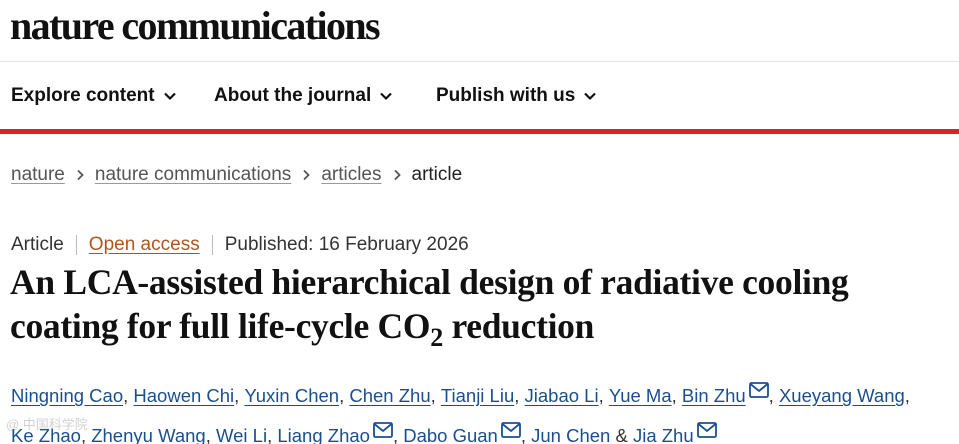 This screenshot has width=959, height=444. I want to click on author-link: Dabo Guan, so click(450, 434).